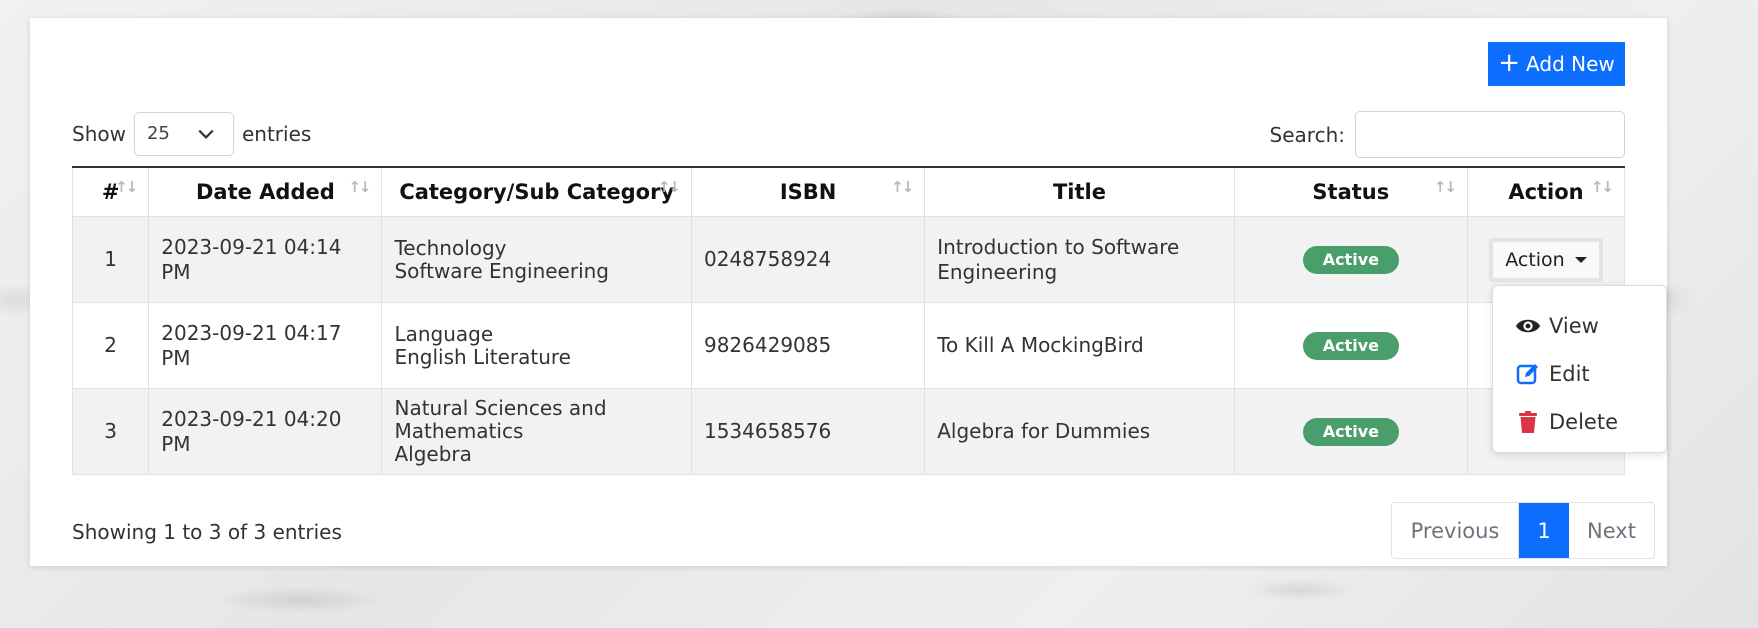  What do you see at coordinates (1079, 191) in the screenshot?
I see `column-header-title: Title` at bounding box center [1079, 191].